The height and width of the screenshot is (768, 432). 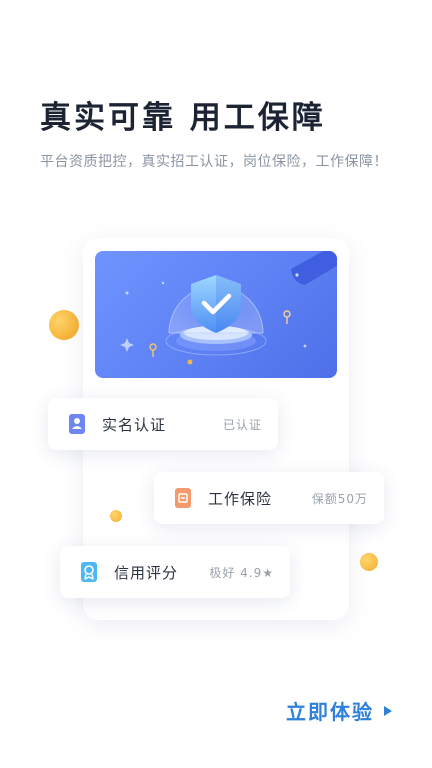 I want to click on page-title: 真实可靠 用工保障, so click(x=183, y=118).